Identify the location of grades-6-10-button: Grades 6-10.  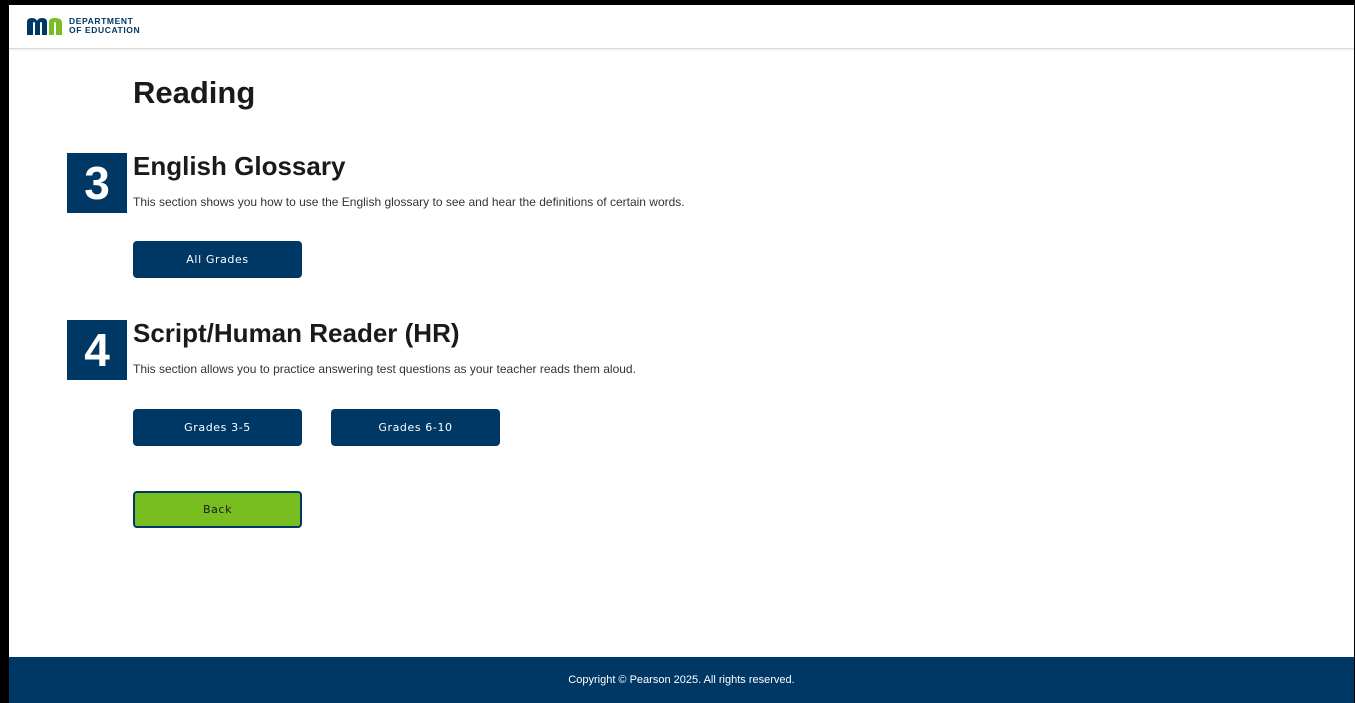
(415, 427).